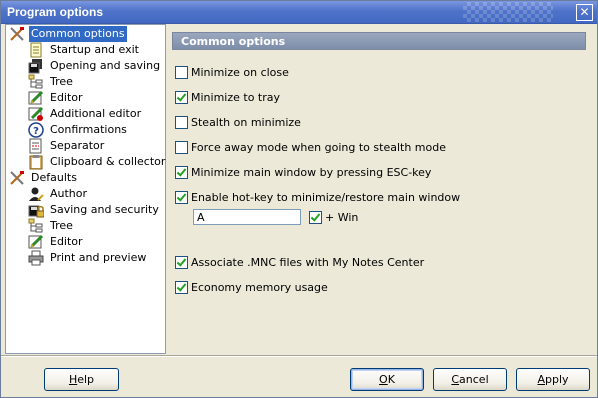 The height and width of the screenshot is (398, 598). What do you see at coordinates (236, 97) in the screenshot?
I see `checkbox-label: Minimize to tray` at bounding box center [236, 97].